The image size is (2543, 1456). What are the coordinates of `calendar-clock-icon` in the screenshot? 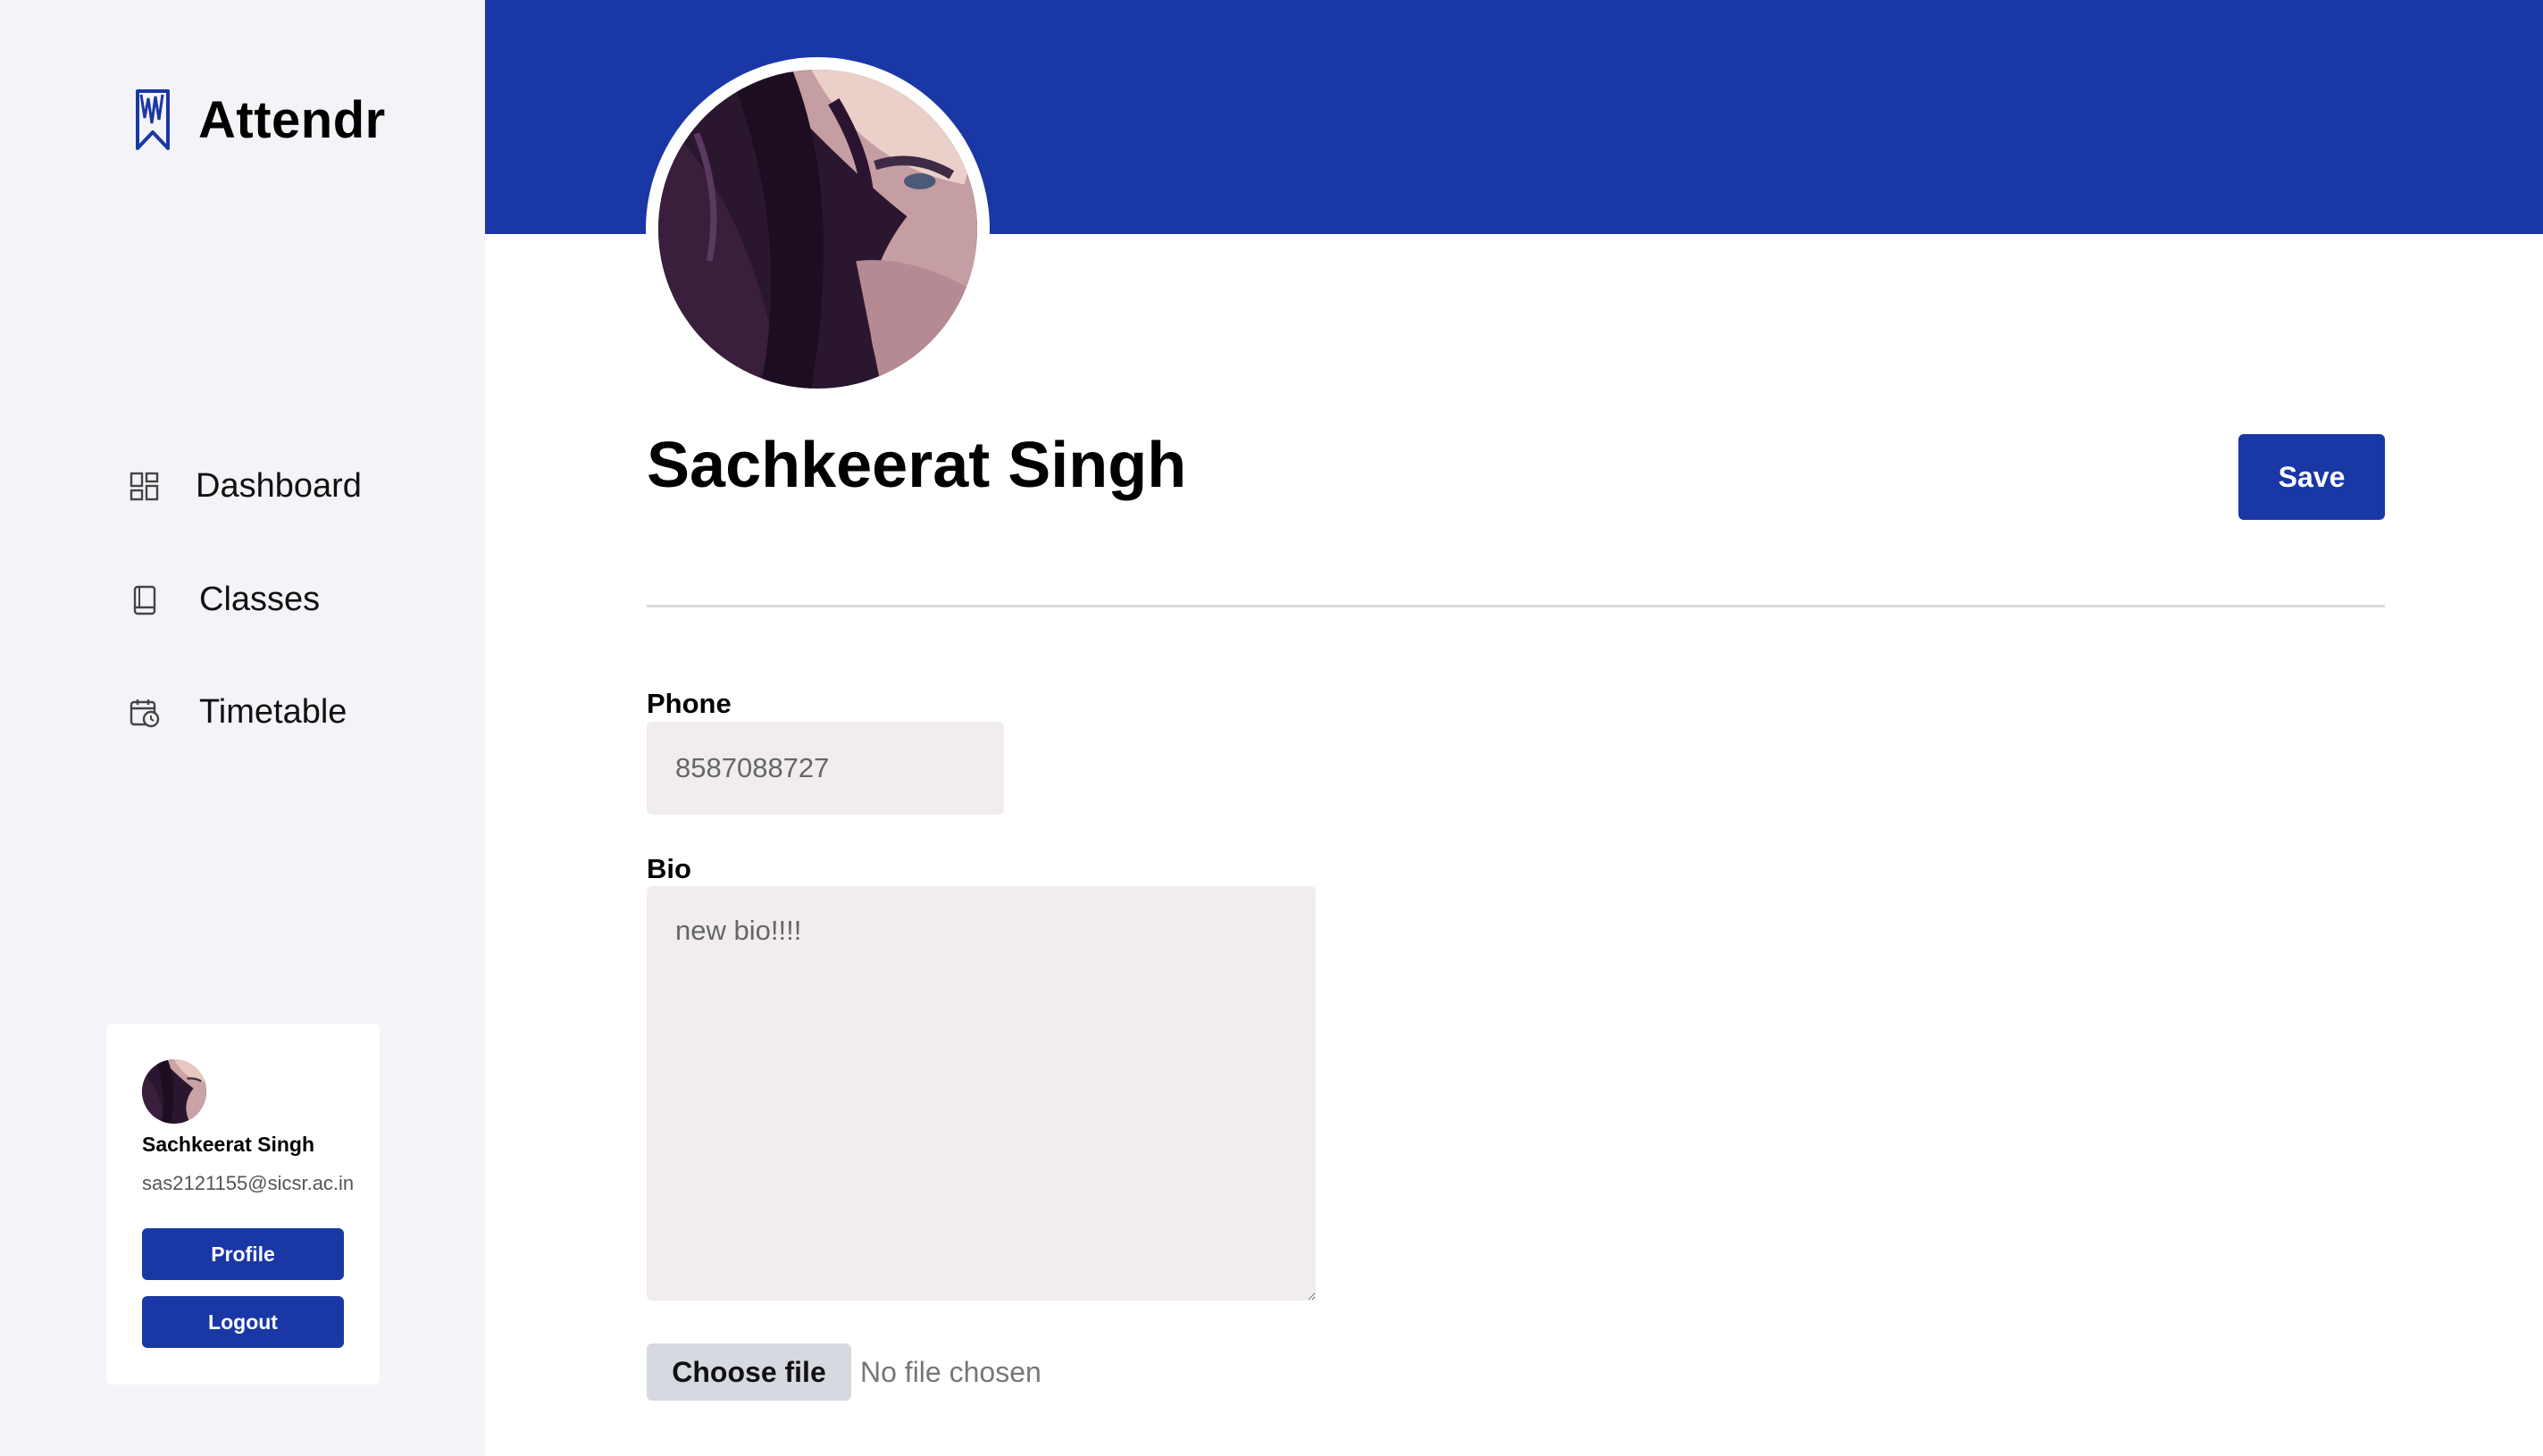 It's located at (145, 713).